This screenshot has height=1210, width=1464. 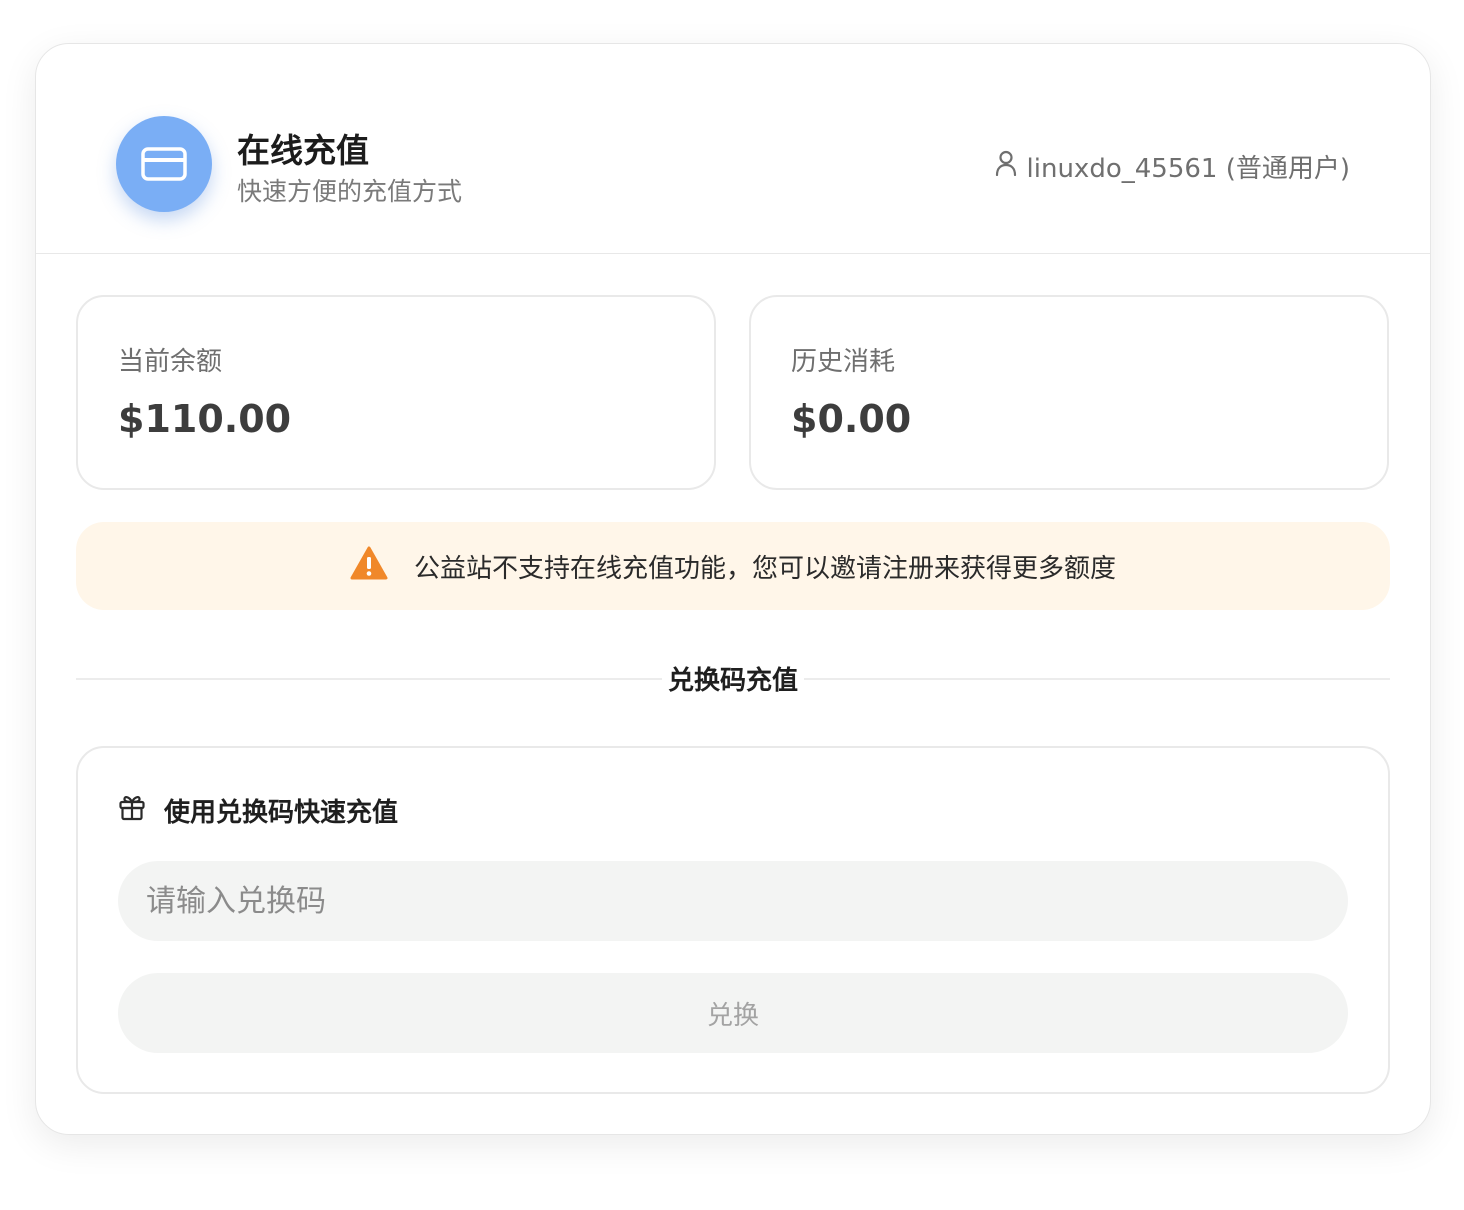 I want to click on user-info: linuxdo_45561 (普通用户), so click(x=1172, y=166).